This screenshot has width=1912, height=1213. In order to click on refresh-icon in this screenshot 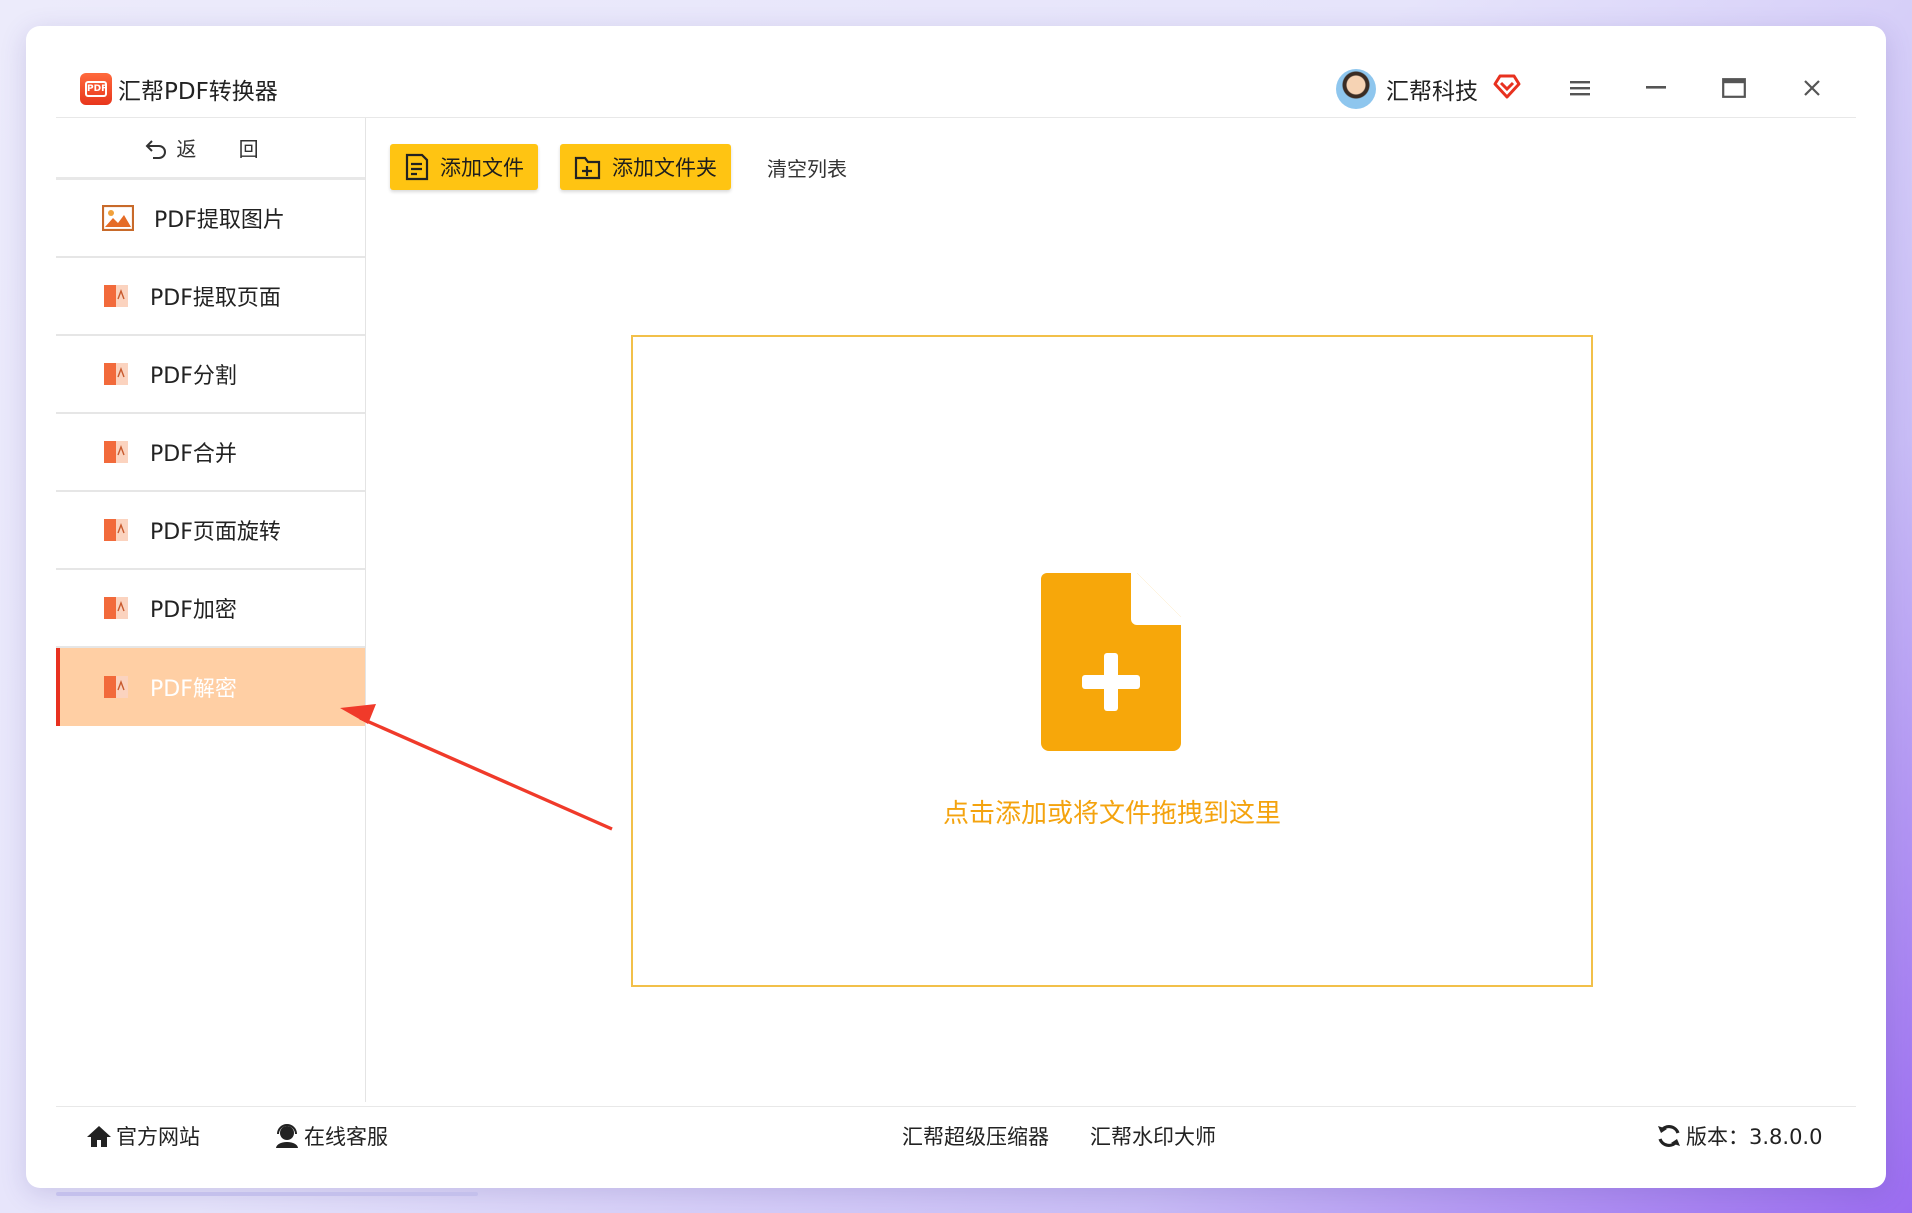, I will do `click(1669, 1136)`.